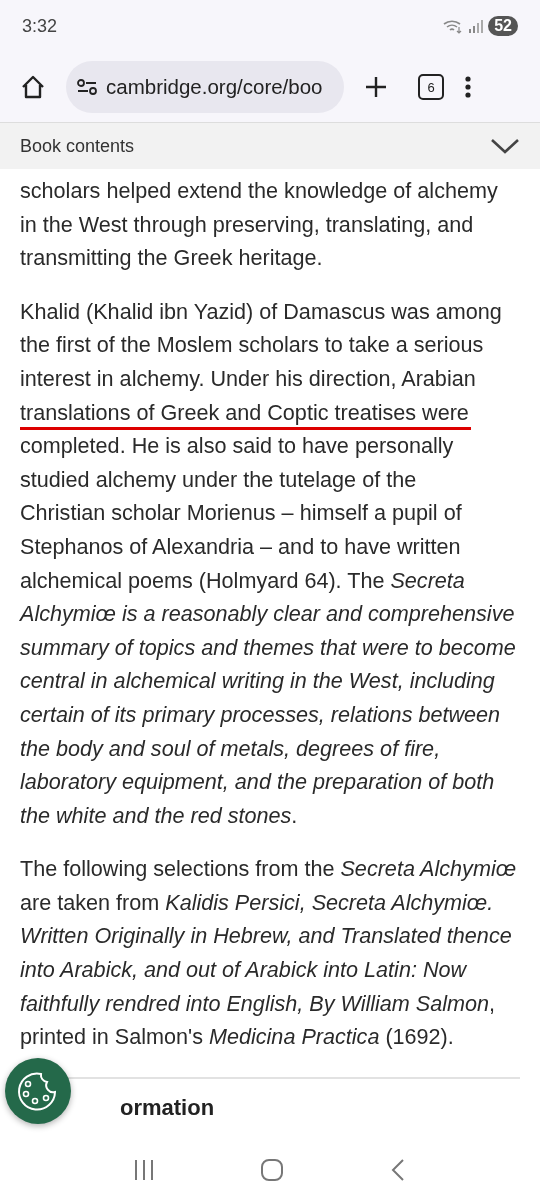 The image size is (540, 1200). What do you see at coordinates (38, 1091) in the screenshot?
I see `cookie-settings-button` at bounding box center [38, 1091].